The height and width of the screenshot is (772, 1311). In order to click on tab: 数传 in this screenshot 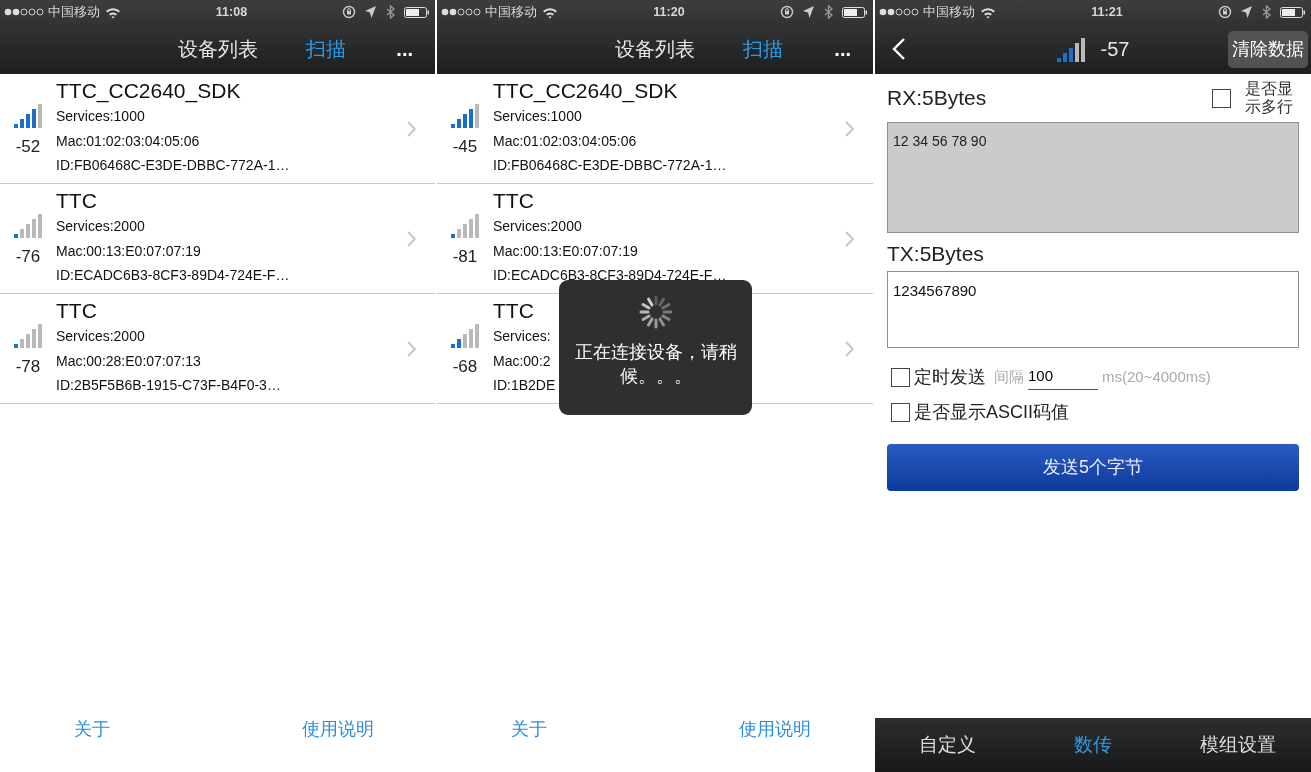, I will do `click(1093, 745)`.